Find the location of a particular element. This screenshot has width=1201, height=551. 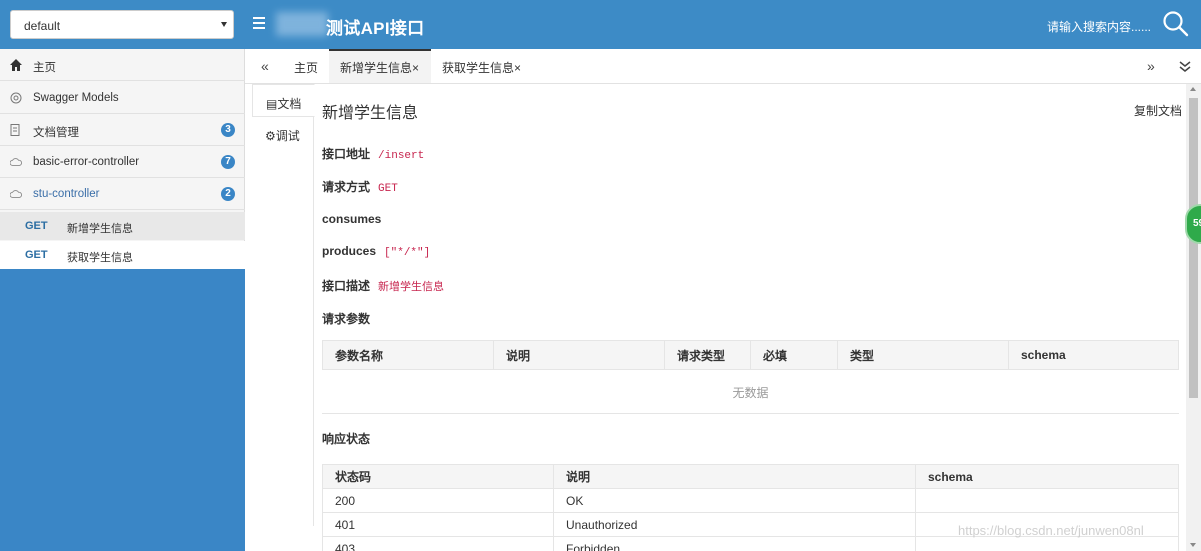

sidebar-item-swagger-models: Swagger Models is located at coordinates (122, 98).